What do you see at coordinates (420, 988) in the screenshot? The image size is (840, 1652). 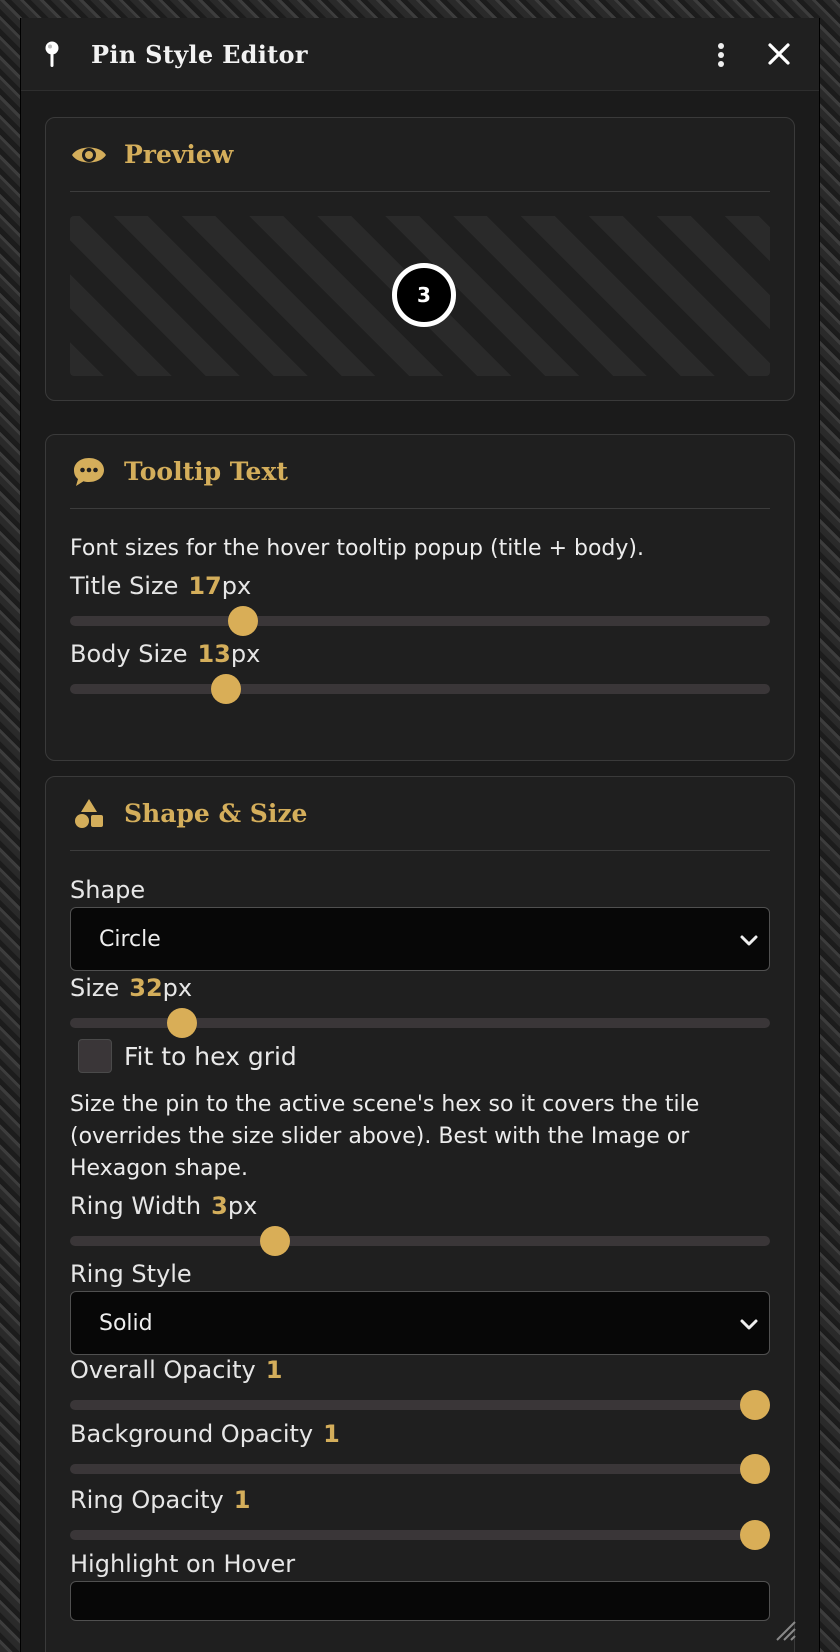 I see `size-label: Size 32px` at bounding box center [420, 988].